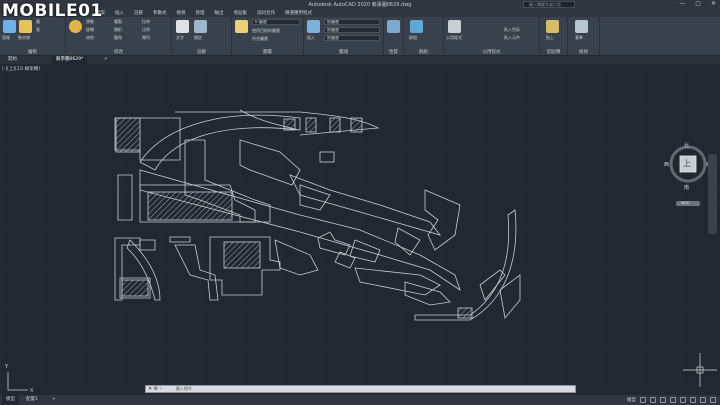 The height and width of the screenshot is (405, 720). Describe the element at coordinates (54, 400) in the screenshot. I see `add-layout-button: +` at that location.